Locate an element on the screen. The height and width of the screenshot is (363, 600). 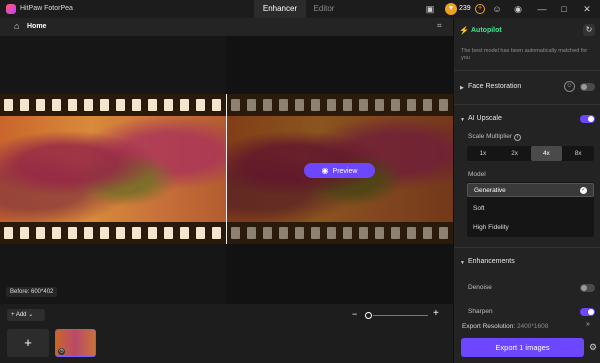
app-logo-icon is located at coordinates (11, 9).